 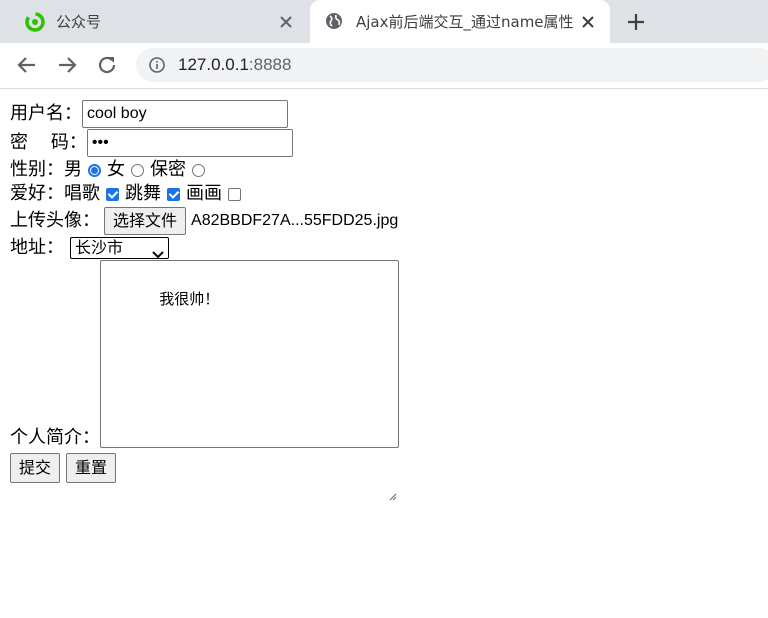 What do you see at coordinates (213, 64) in the screenshot?
I see `url-host: 127.0.0.1` at bounding box center [213, 64].